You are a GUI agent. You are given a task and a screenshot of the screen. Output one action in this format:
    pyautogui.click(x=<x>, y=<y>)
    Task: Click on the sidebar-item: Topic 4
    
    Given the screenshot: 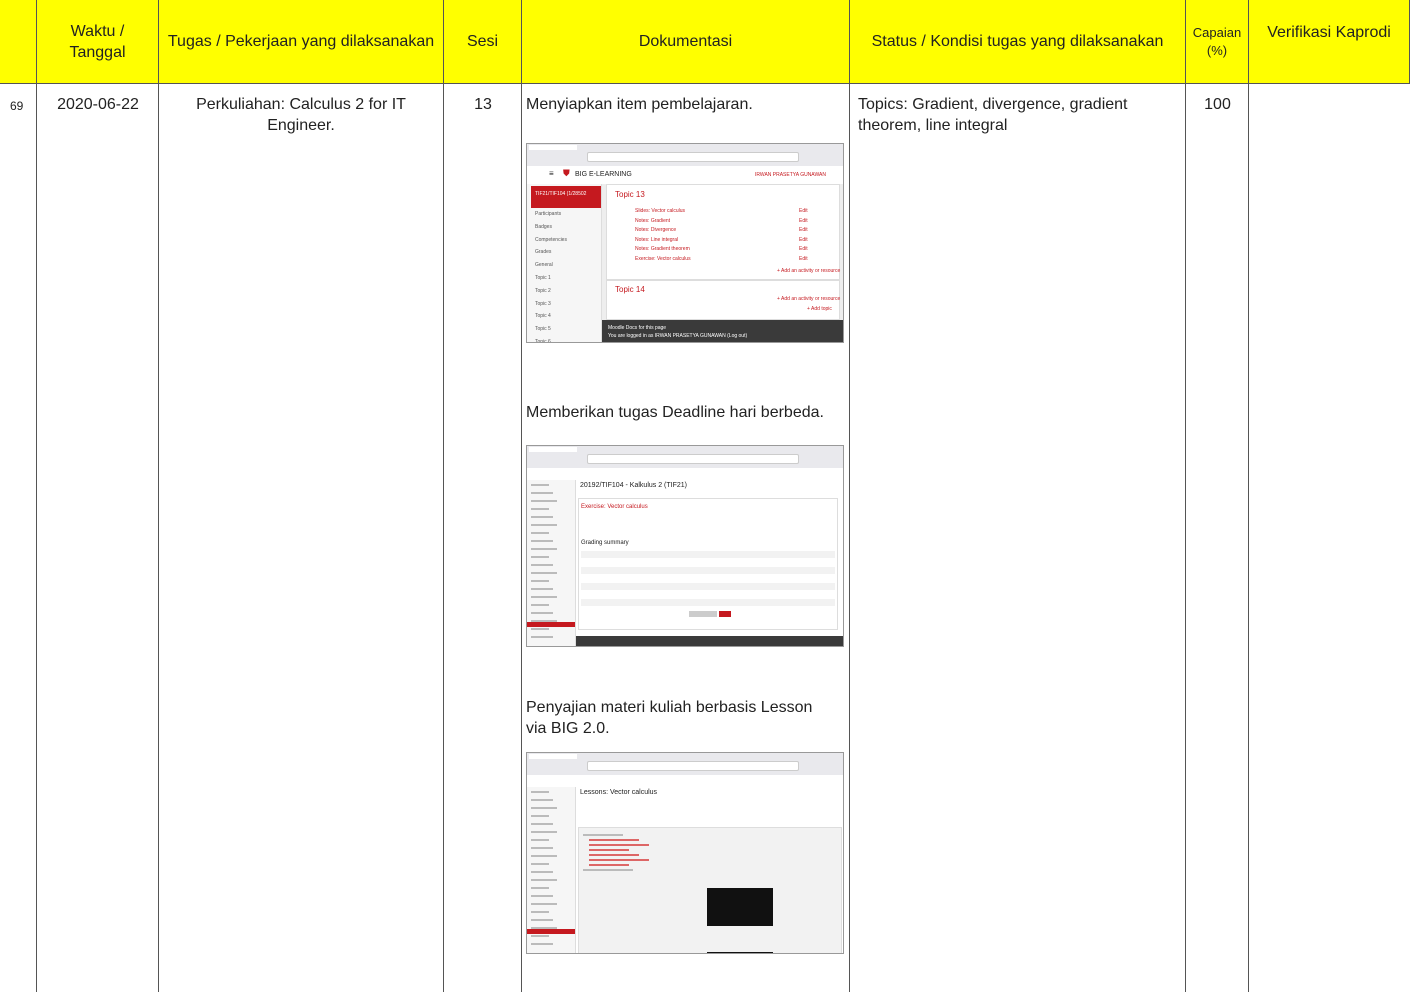 What is the action you would take?
    pyautogui.click(x=543, y=316)
    